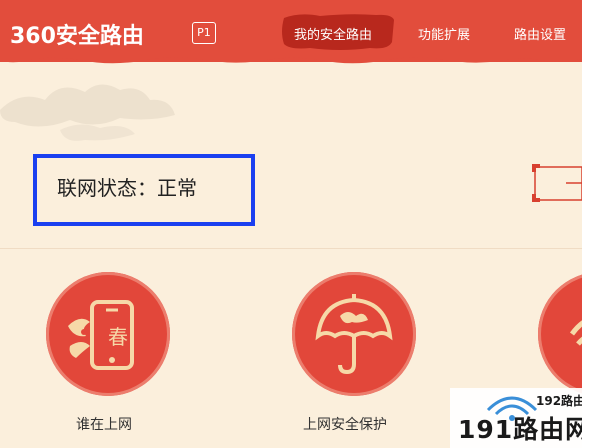  Describe the element at coordinates (104, 424) in the screenshot. I see `who-online-label: 谁在上网` at that location.